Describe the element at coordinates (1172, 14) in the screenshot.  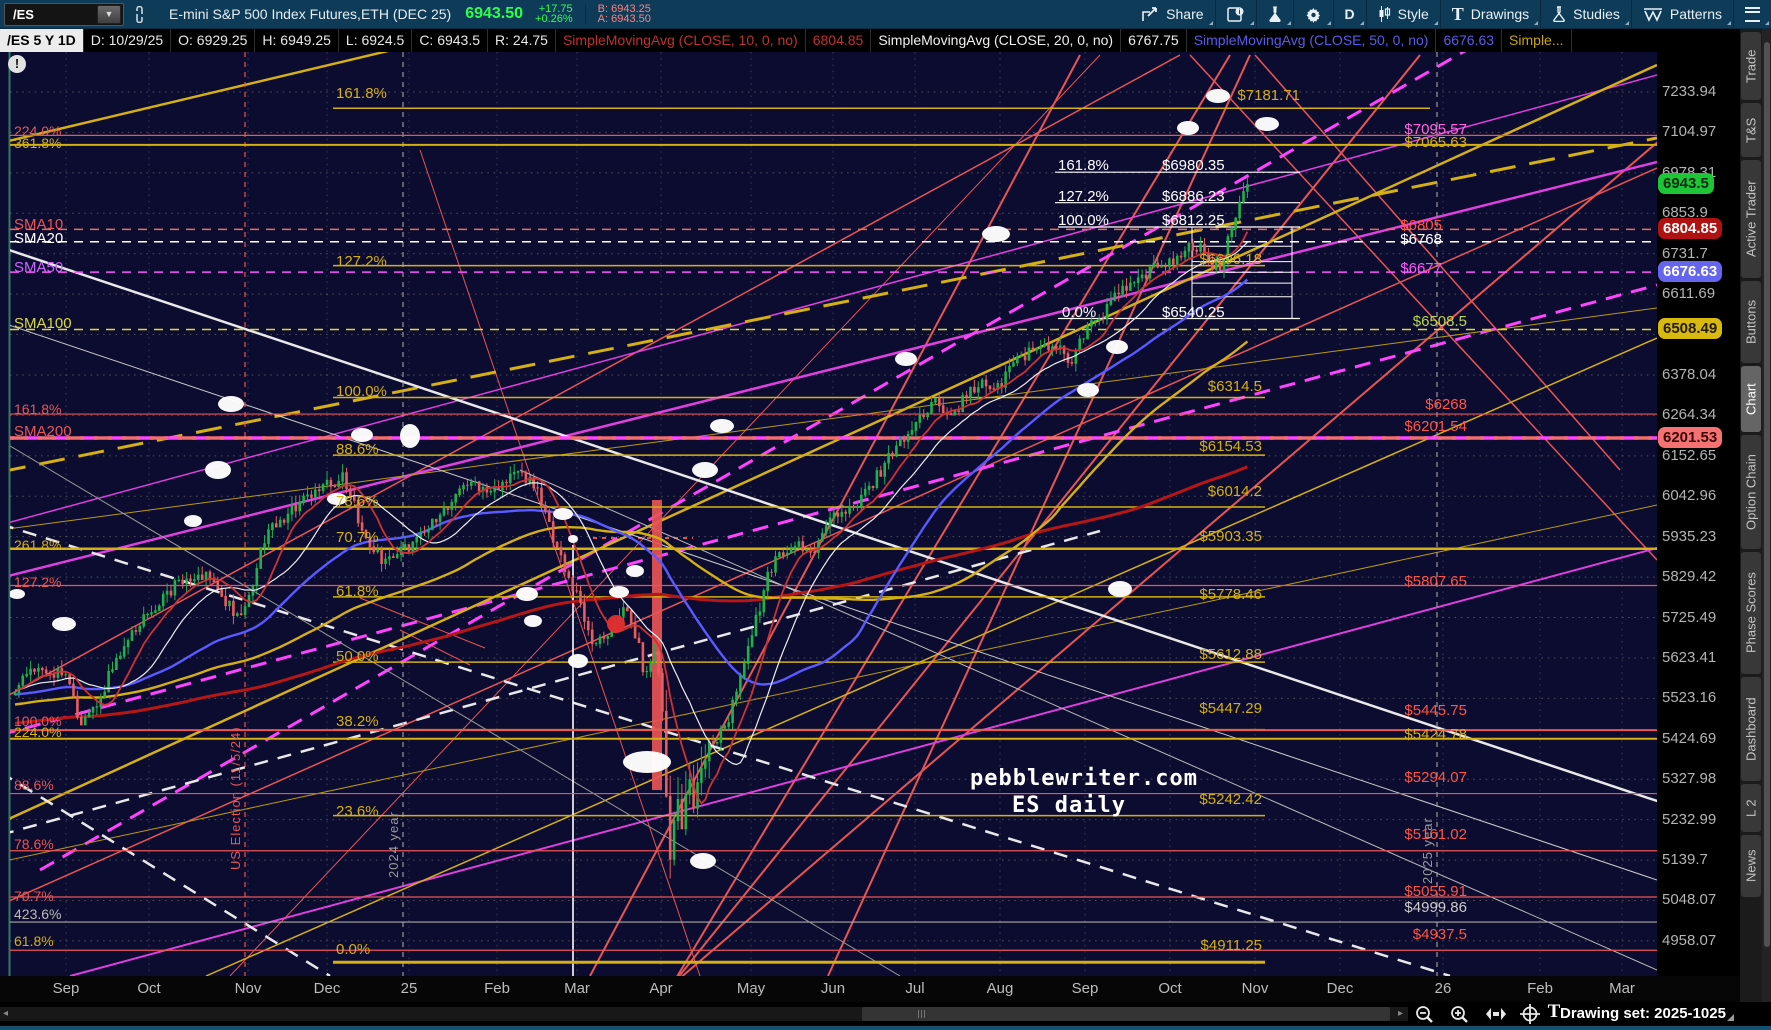
I see `share-button: Share` at that location.